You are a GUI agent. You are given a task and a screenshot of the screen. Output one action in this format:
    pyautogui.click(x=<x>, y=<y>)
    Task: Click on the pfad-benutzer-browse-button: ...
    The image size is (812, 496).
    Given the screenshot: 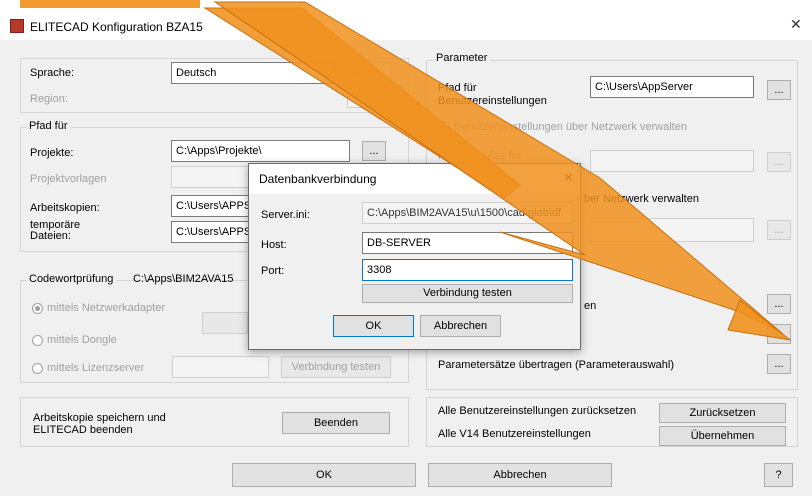 What is the action you would take?
    pyautogui.click(x=779, y=90)
    